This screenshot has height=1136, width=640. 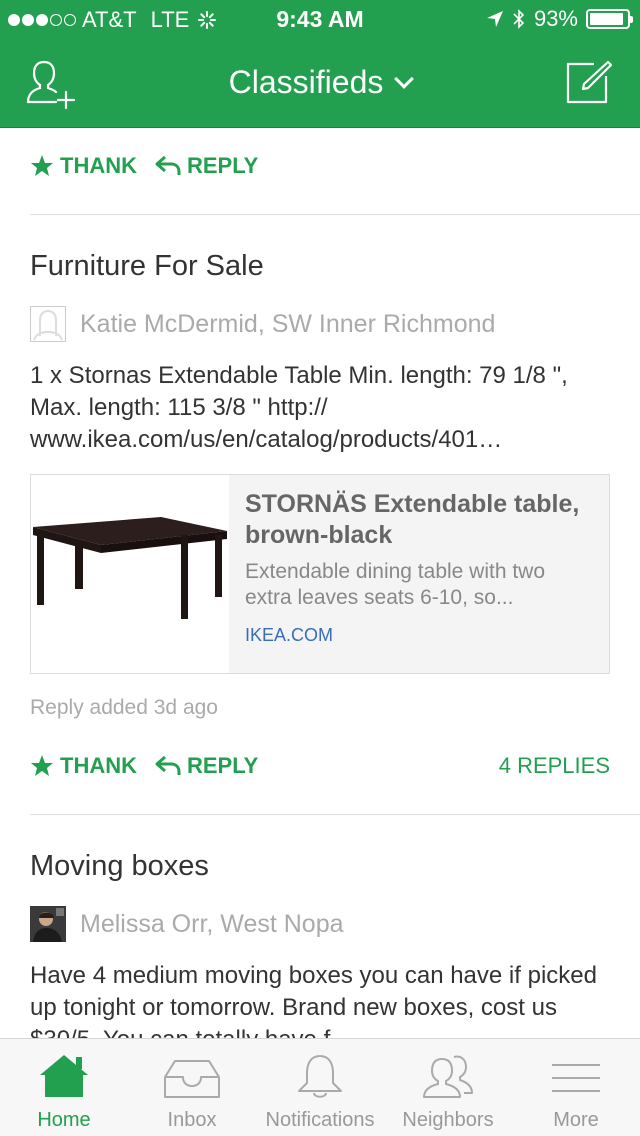 What do you see at coordinates (192, 1120) in the screenshot?
I see `tab-label: Inbox` at bounding box center [192, 1120].